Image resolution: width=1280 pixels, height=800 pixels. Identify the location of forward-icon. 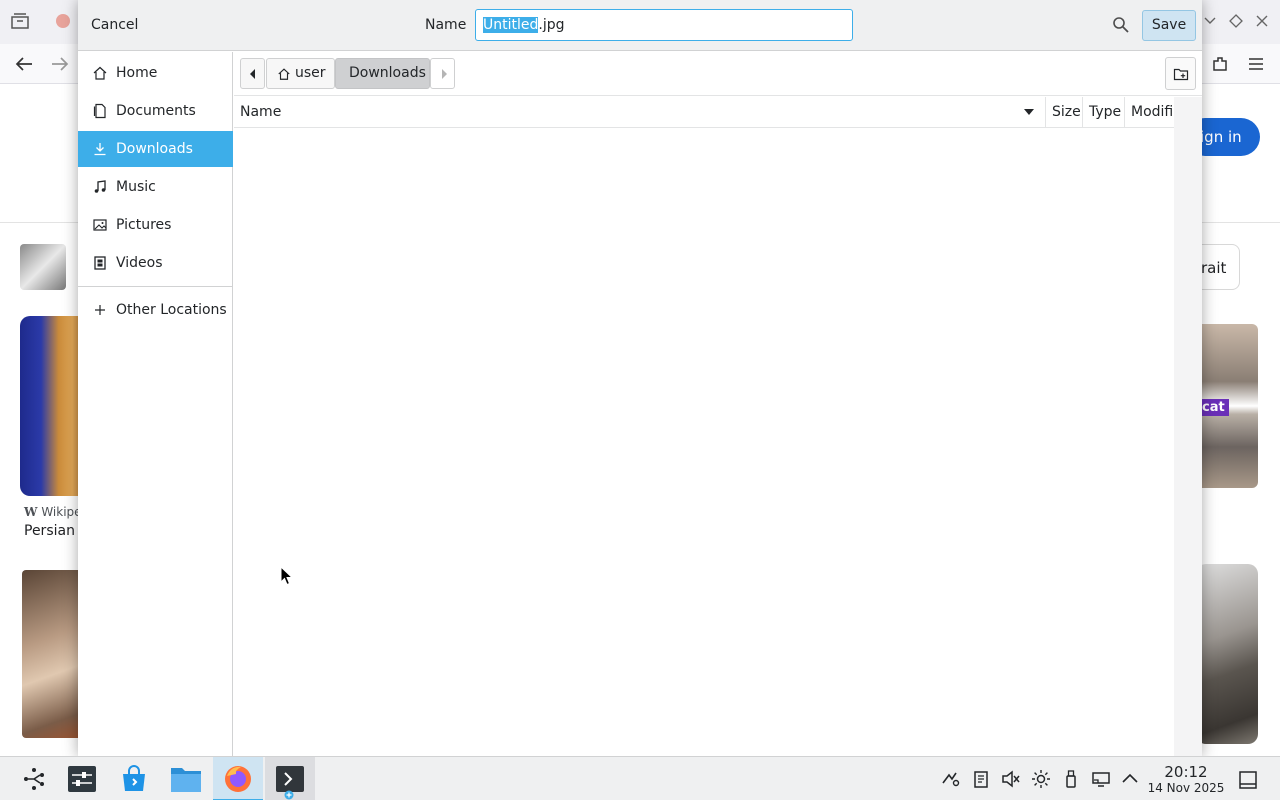
(60, 64).